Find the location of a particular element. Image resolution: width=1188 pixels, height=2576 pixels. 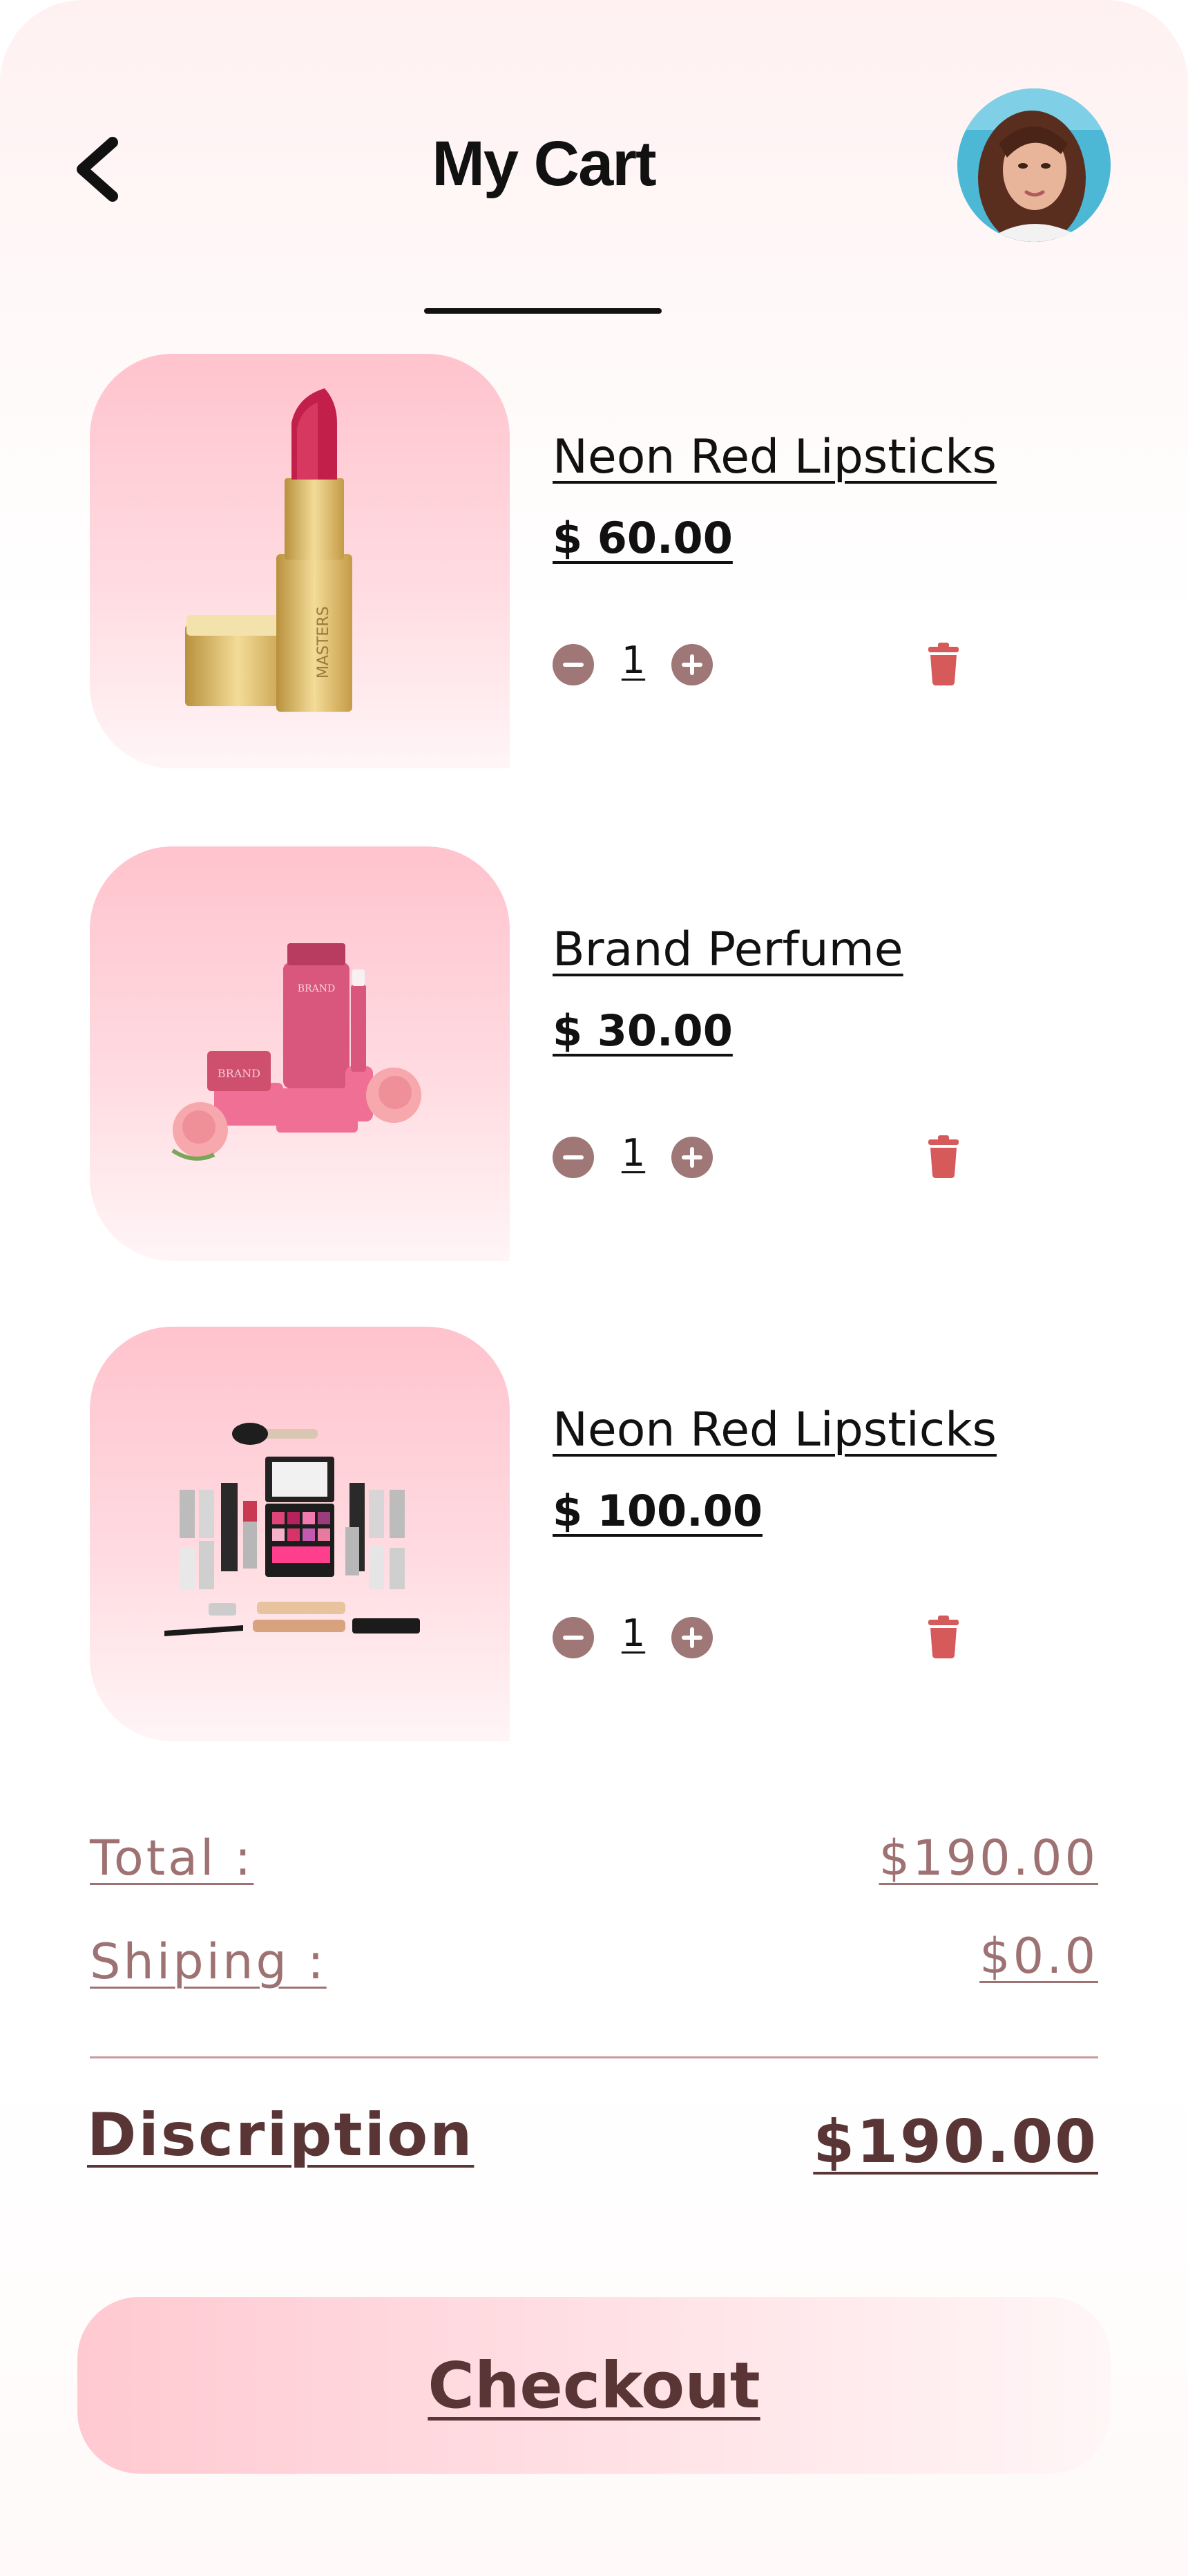

total-value: $190.00 is located at coordinates (988, 1858).